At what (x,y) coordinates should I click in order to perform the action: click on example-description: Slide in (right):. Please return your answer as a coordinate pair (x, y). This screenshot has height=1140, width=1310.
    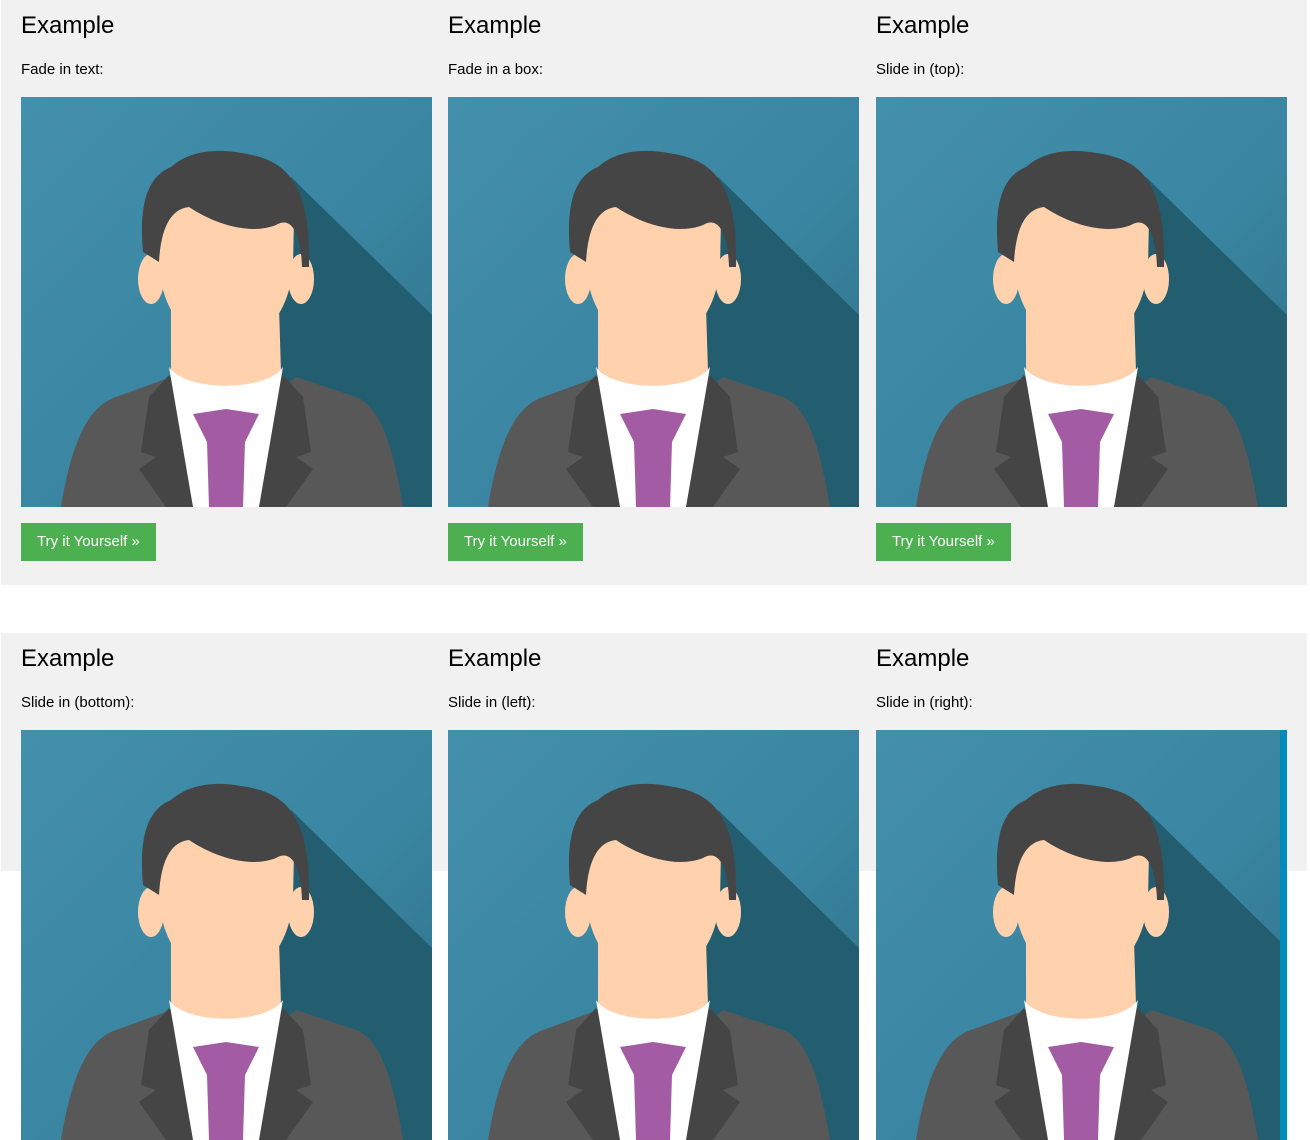
    Looking at the image, I should click on (924, 702).